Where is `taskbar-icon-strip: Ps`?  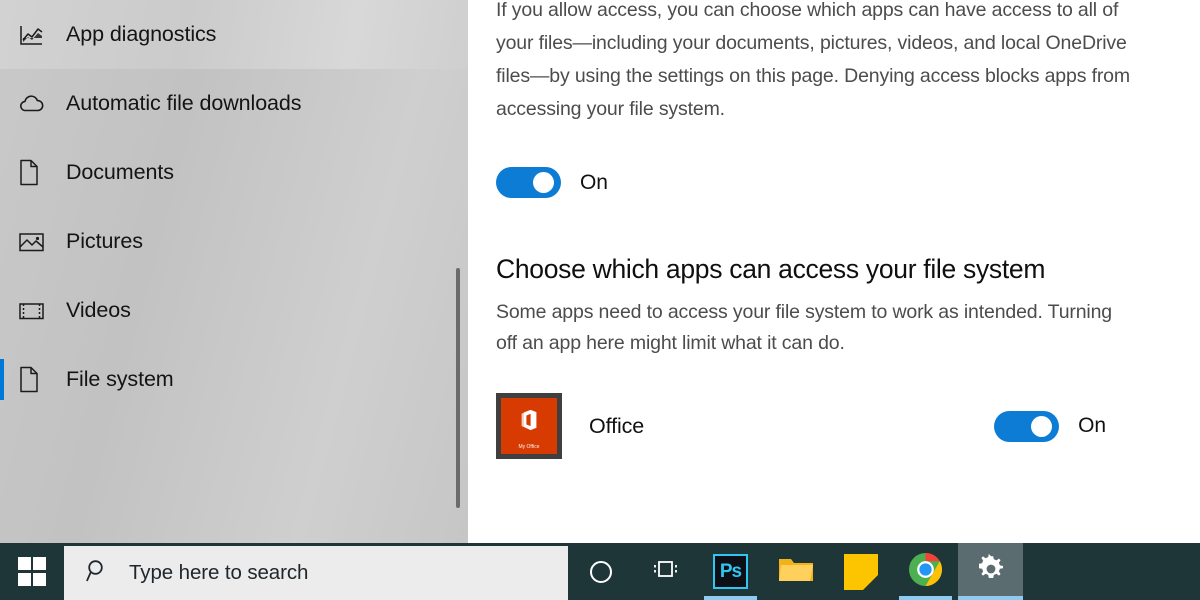 taskbar-icon-strip: Ps is located at coordinates (884, 571).